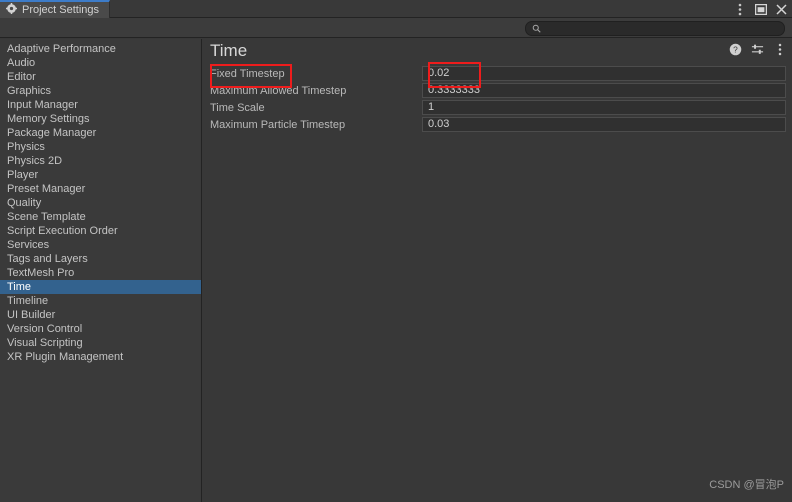 Image resolution: width=792 pixels, height=502 pixels. Describe the element at coordinates (497, 51) in the screenshot. I see `panel-header: Time ?` at that location.